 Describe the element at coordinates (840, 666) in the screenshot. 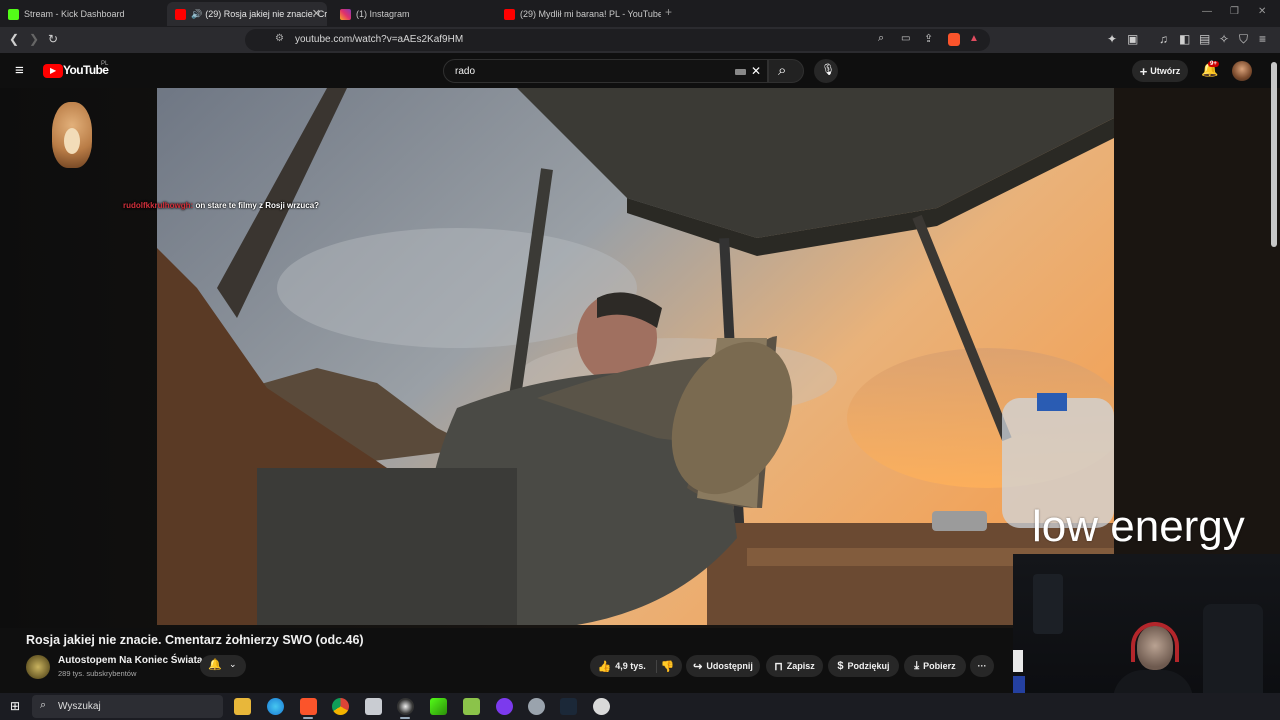

I see `dollar-heart-icon: $` at that location.